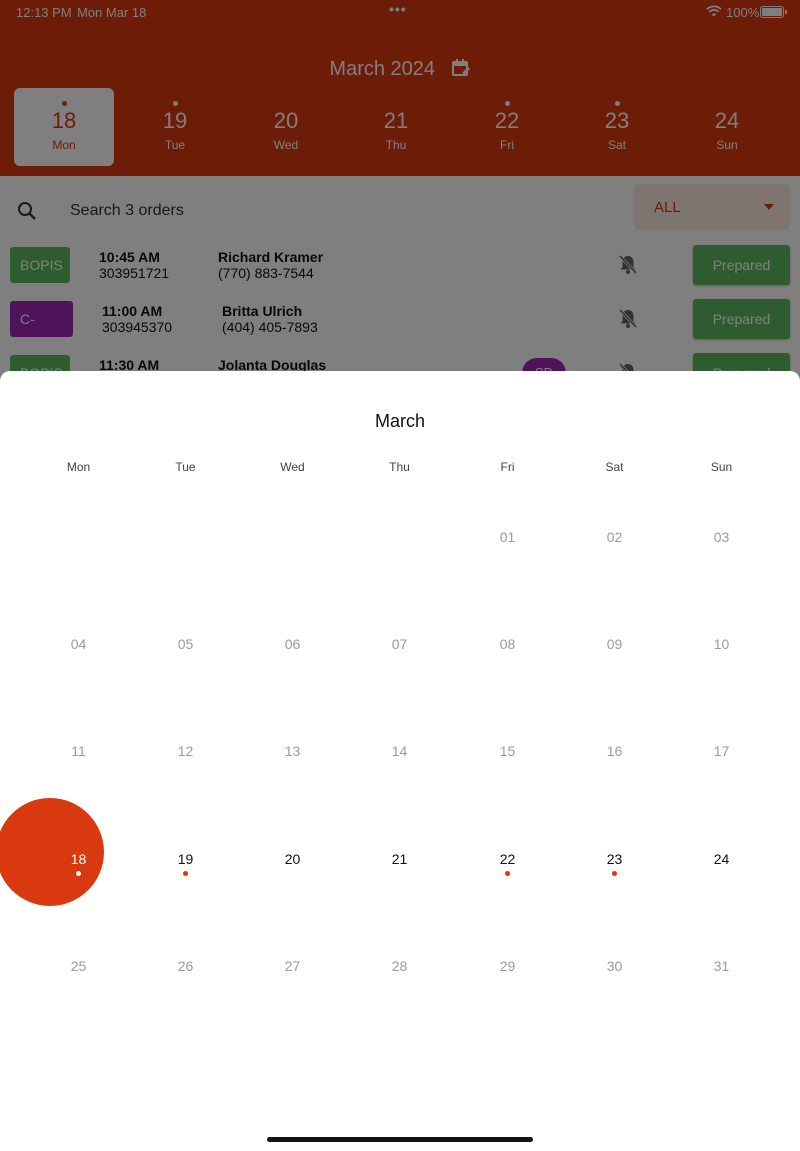 The image size is (800, 1151). What do you see at coordinates (185, 751) in the screenshot?
I see `calendar-day-number: 12` at bounding box center [185, 751].